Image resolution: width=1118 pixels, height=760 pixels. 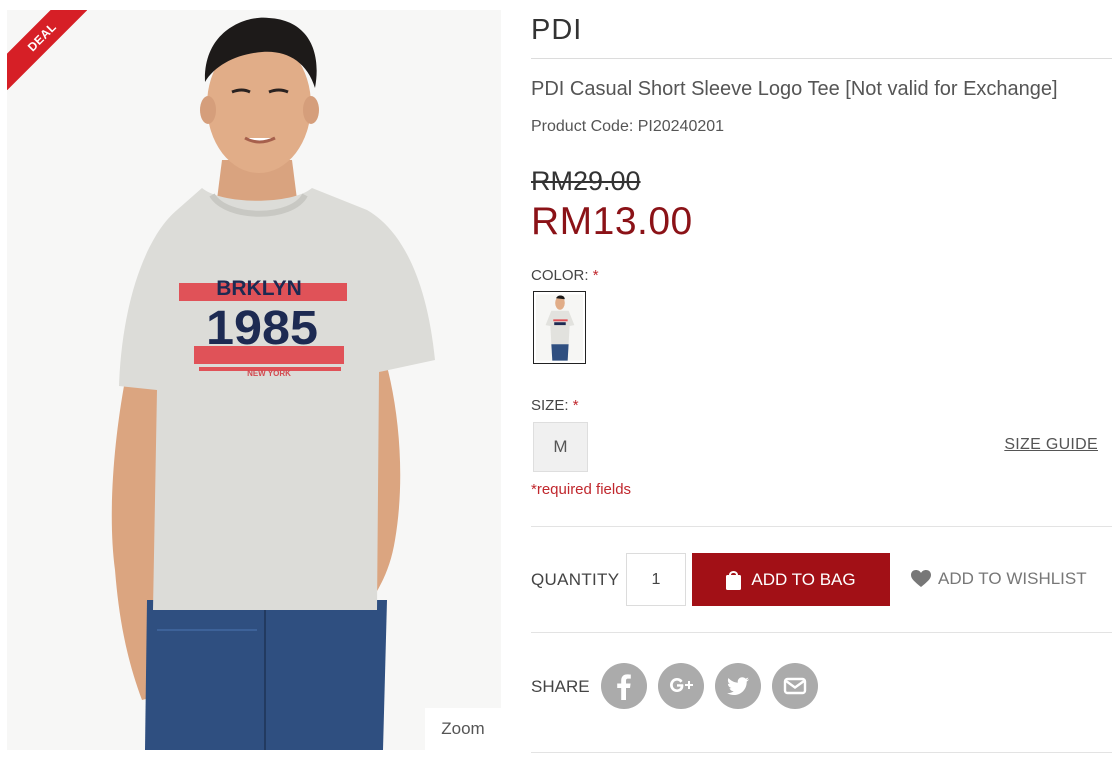 I want to click on shirt-print-bottom: NEW YORK, so click(x=269, y=373).